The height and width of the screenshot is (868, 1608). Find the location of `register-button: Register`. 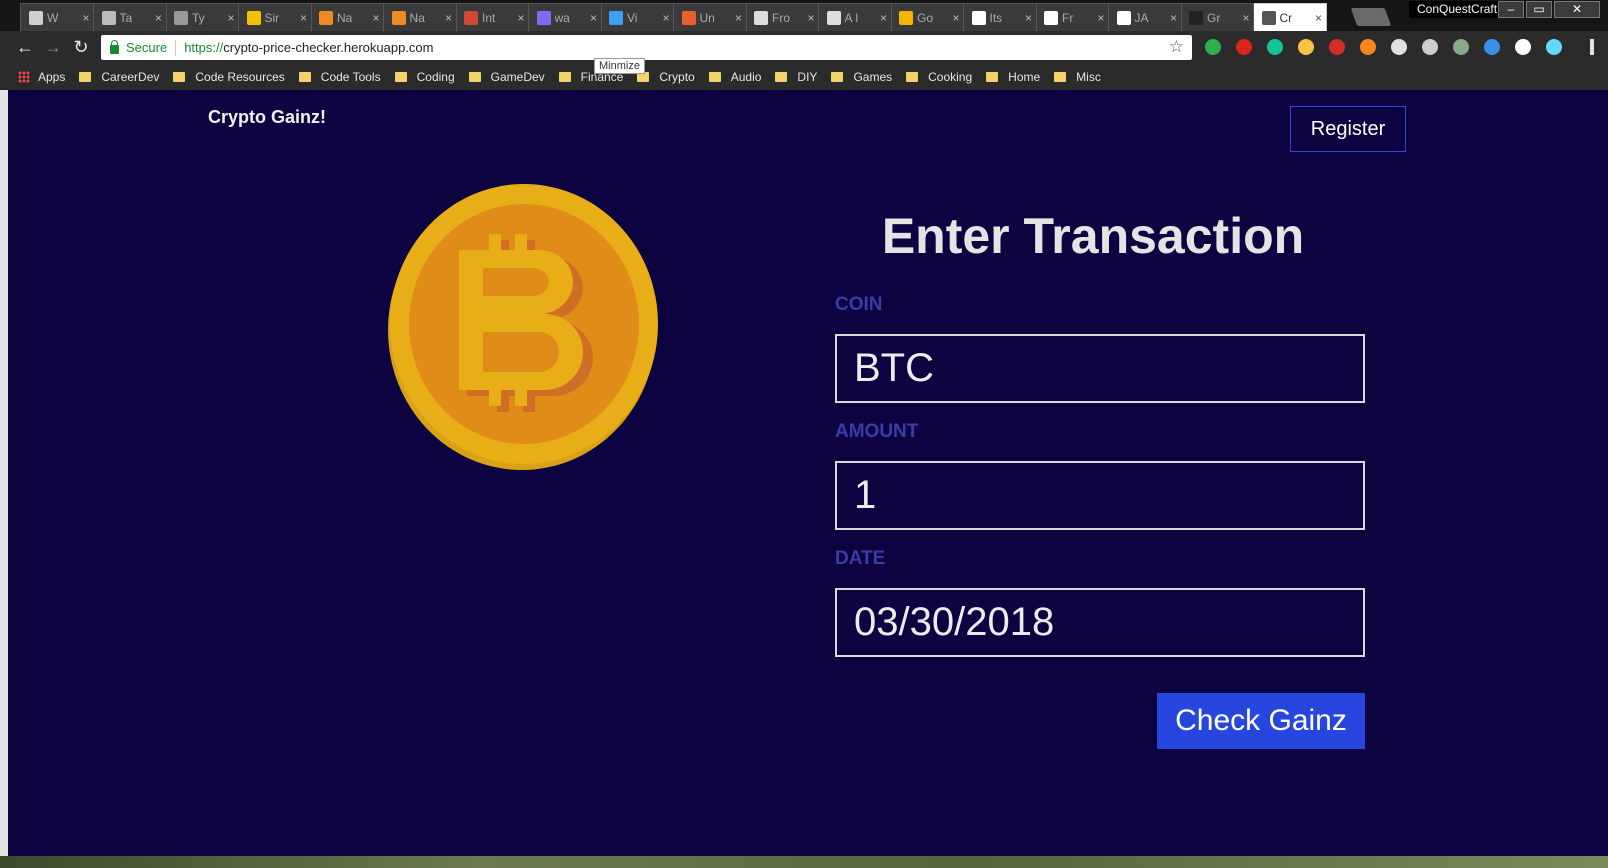

register-button: Register is located at coordinates (1348, 129).